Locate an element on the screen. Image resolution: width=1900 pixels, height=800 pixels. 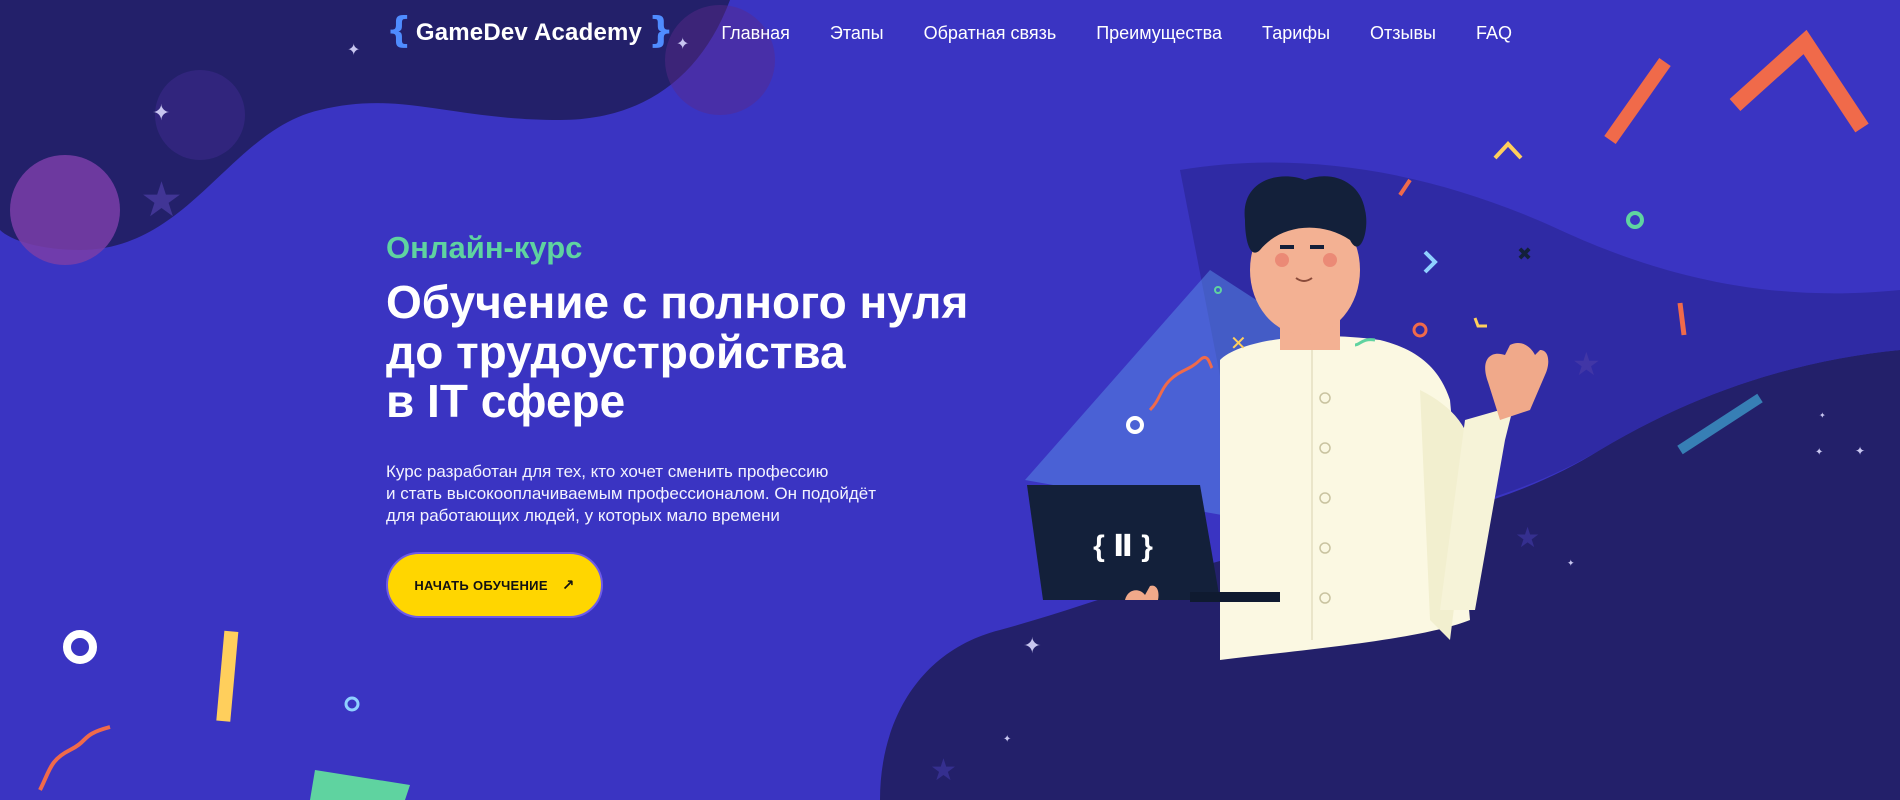
start-learning-button: НАЧАТЬ ОБУЧЕНИЕ ↗ is located at coordinates (494, 585).